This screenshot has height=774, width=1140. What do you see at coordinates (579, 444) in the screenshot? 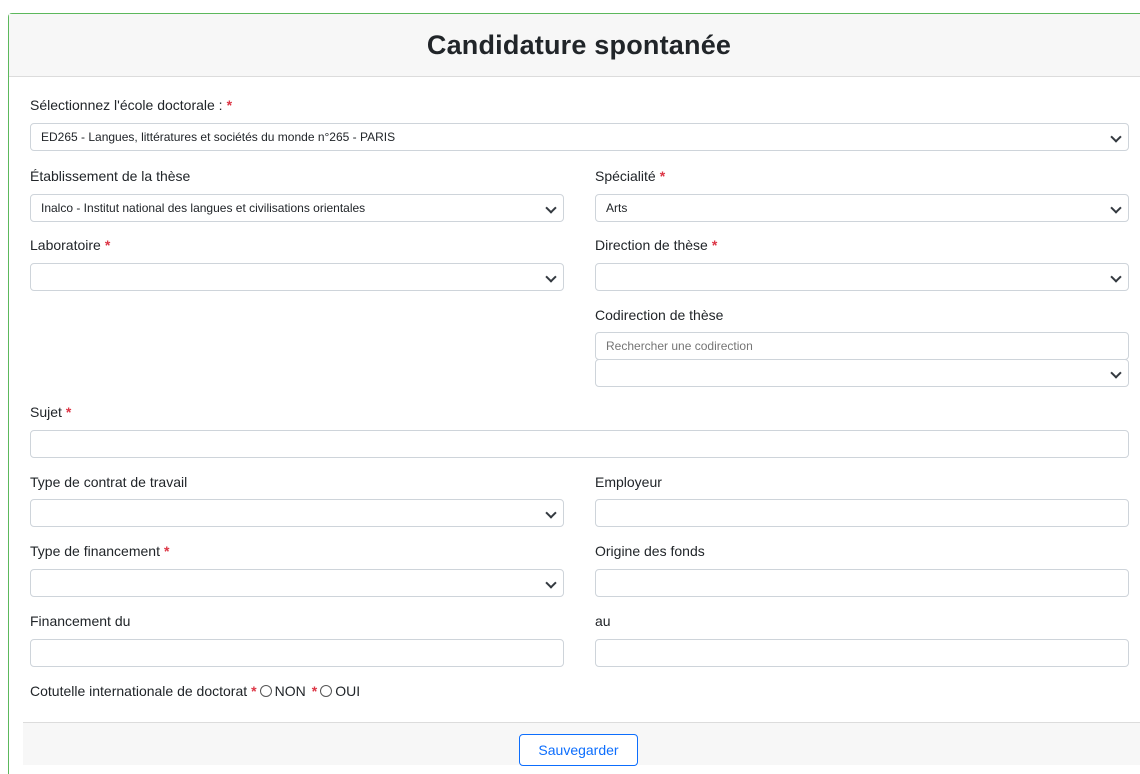
I see `sujet-input` at bounding box center [579, 444].